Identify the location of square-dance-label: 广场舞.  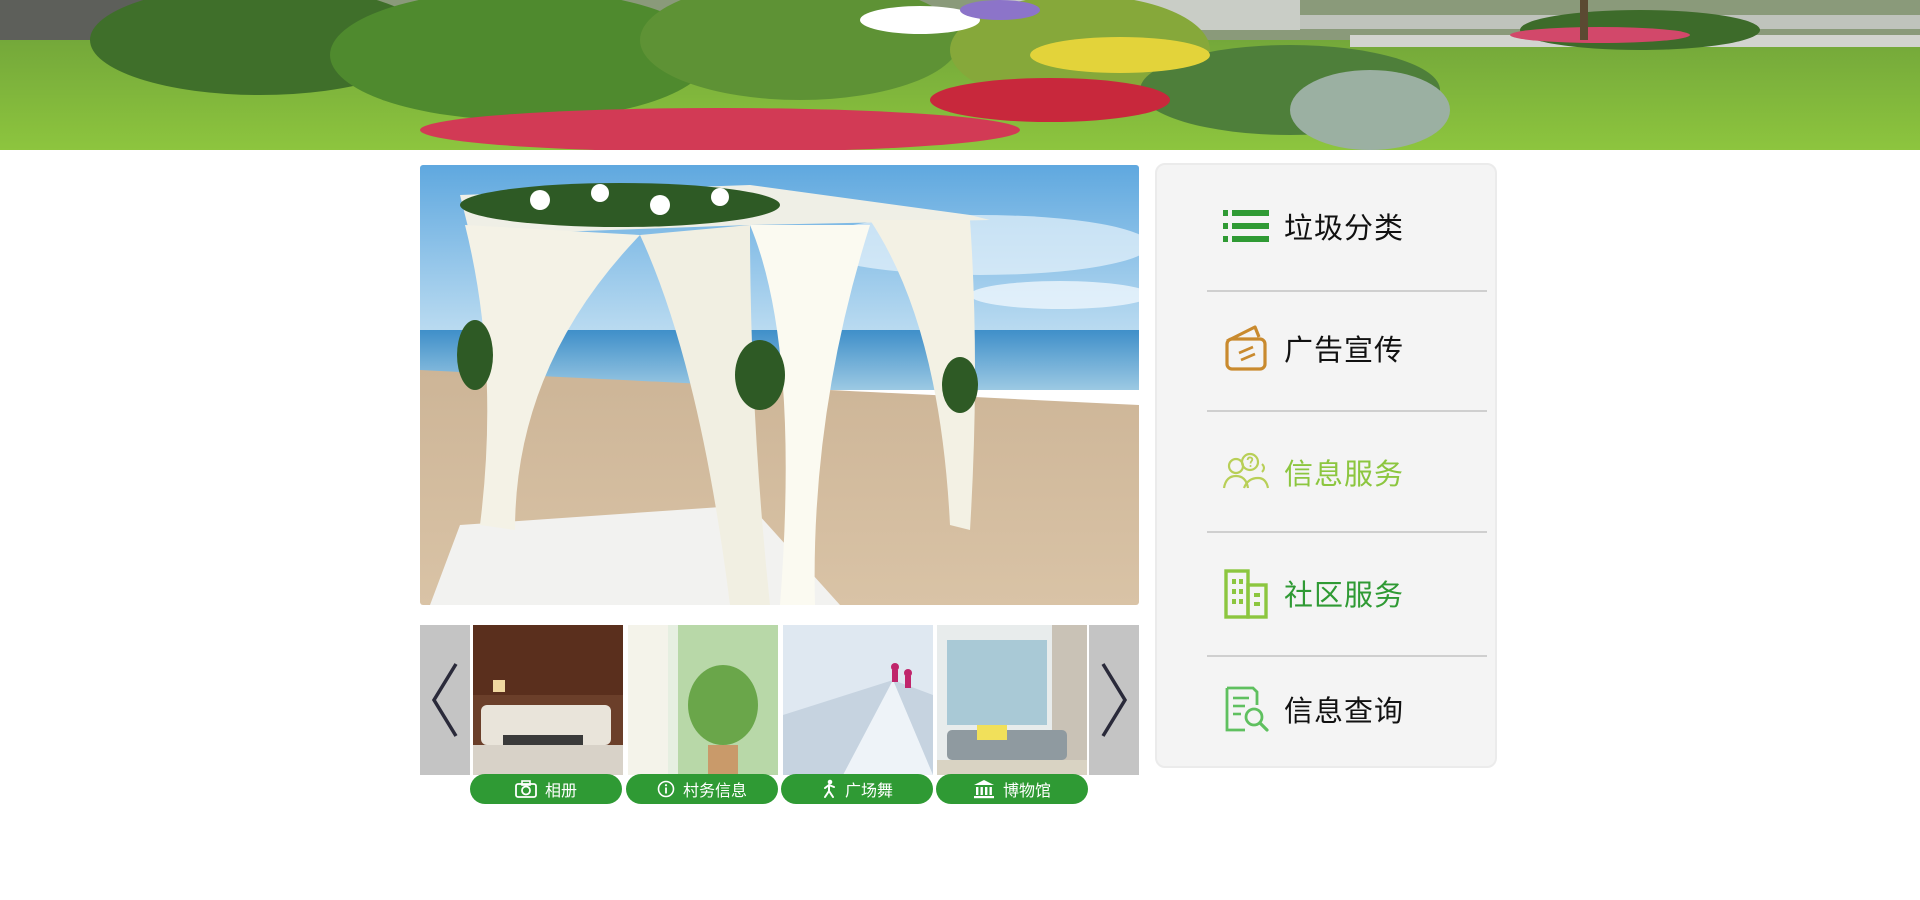
(868, 790).